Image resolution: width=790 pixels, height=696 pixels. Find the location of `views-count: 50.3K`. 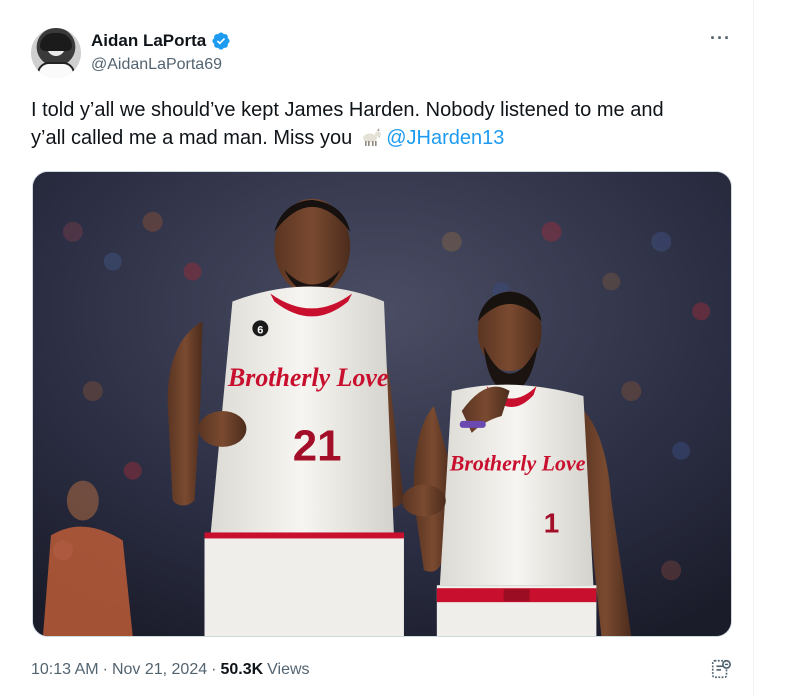

views-count: 50.3K is located at coordinates (242, 669).